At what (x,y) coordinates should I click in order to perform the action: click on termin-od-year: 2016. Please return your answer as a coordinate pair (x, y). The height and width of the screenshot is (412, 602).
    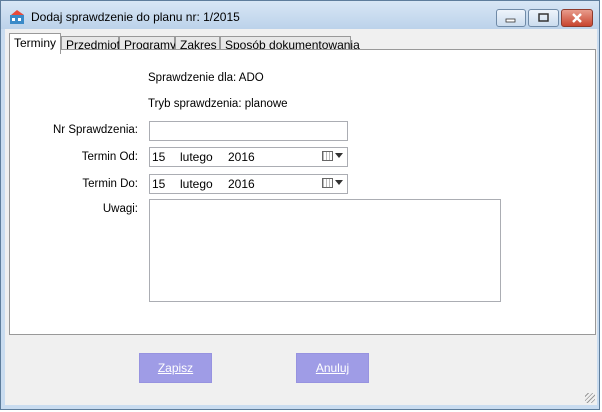
    Looking at the image, I should click on (241, 157).